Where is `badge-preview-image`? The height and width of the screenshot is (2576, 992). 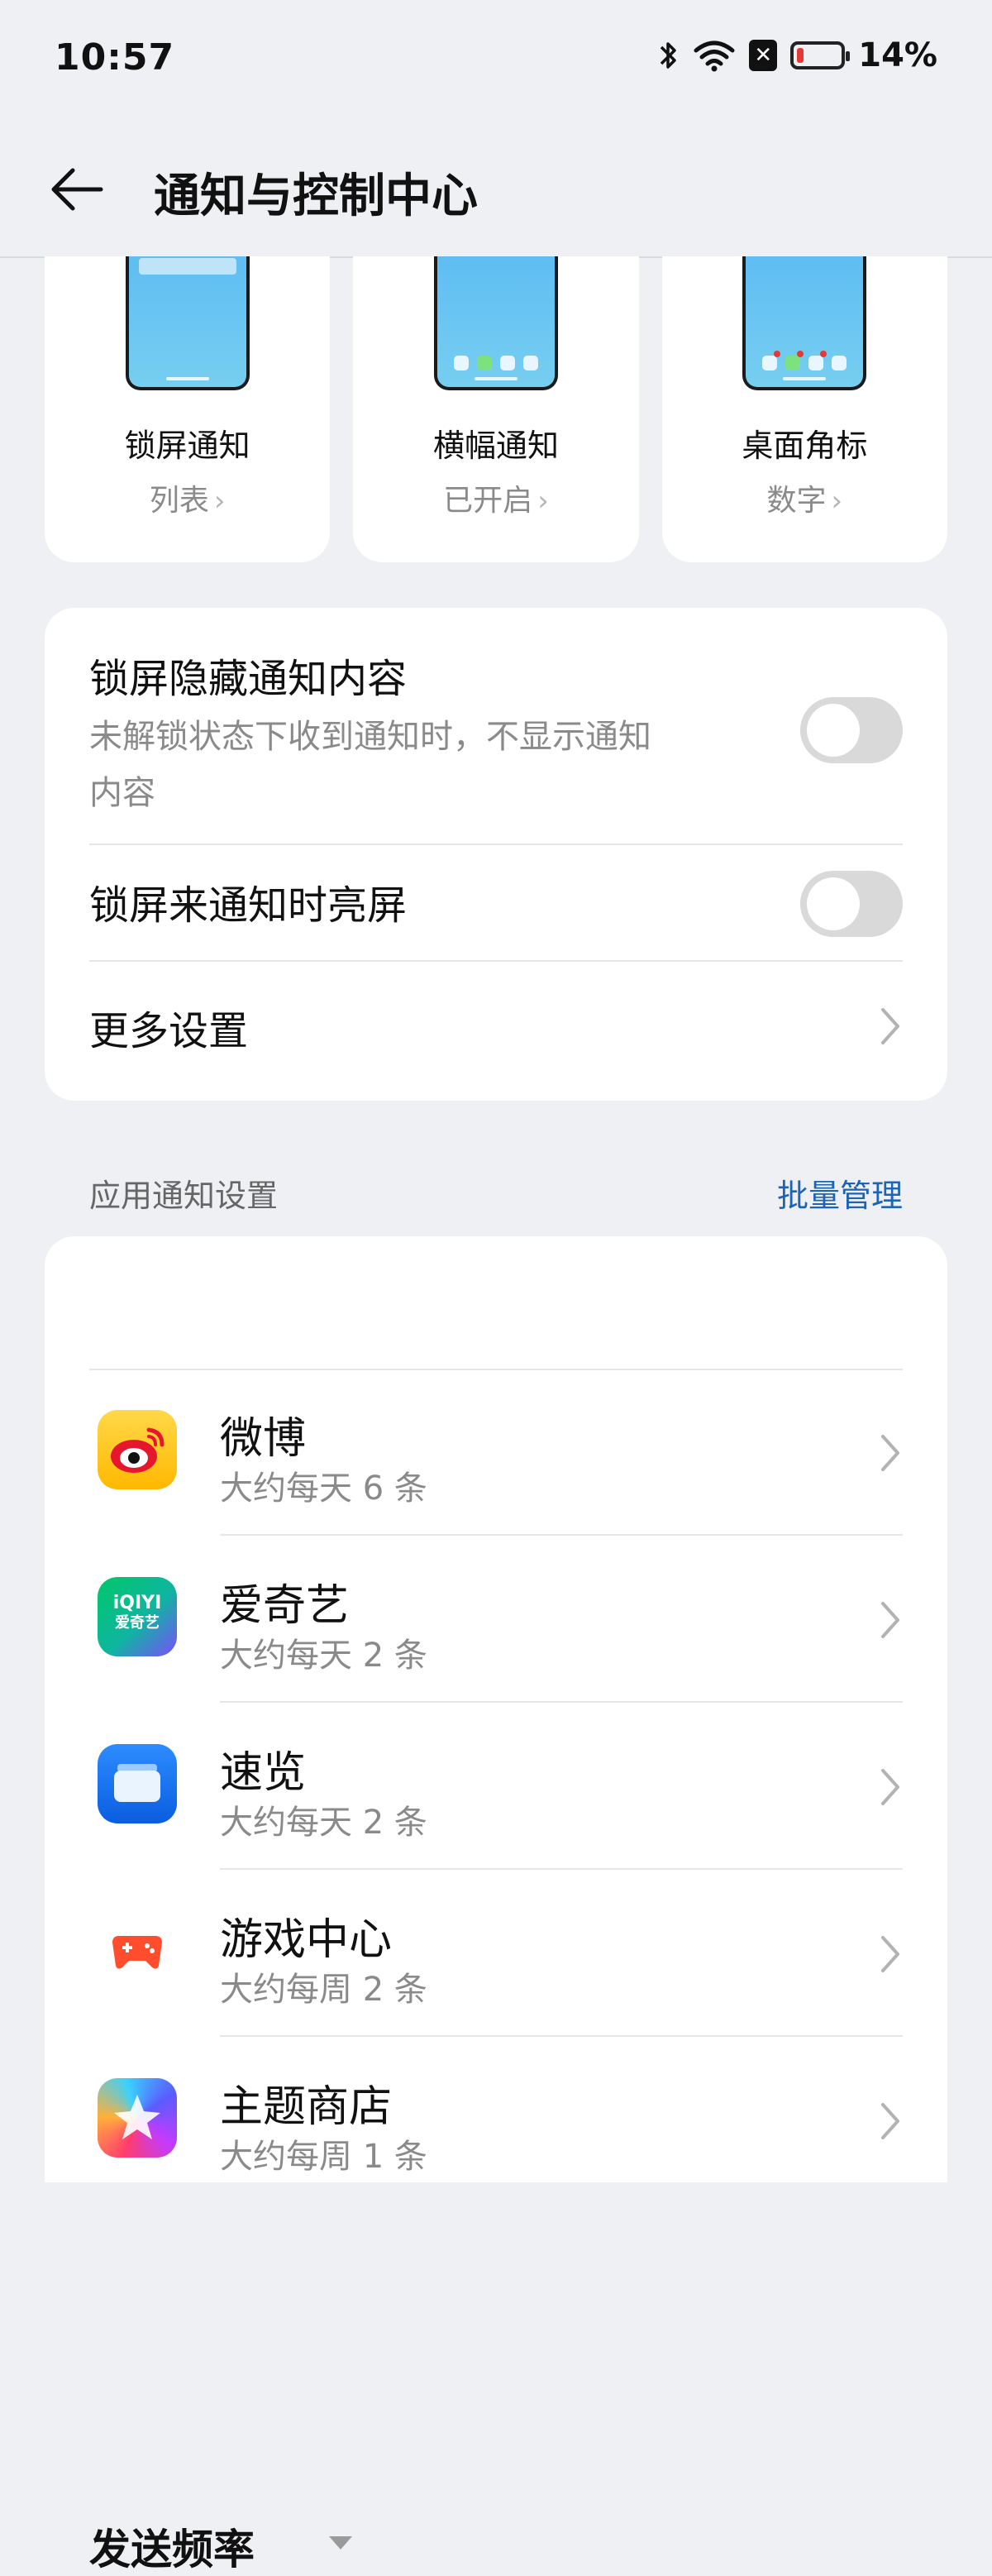
badge-preview-image is located at coordinates (804, 323).